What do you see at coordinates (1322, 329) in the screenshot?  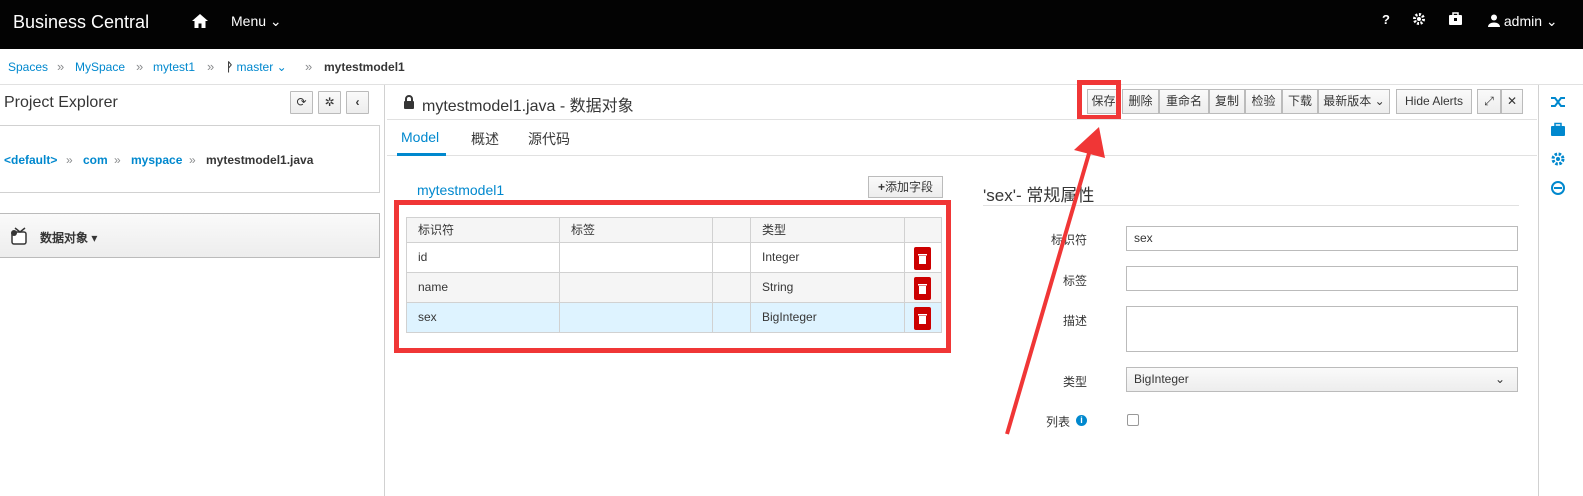 I see `description-field` at bounding box center [1322, 329].